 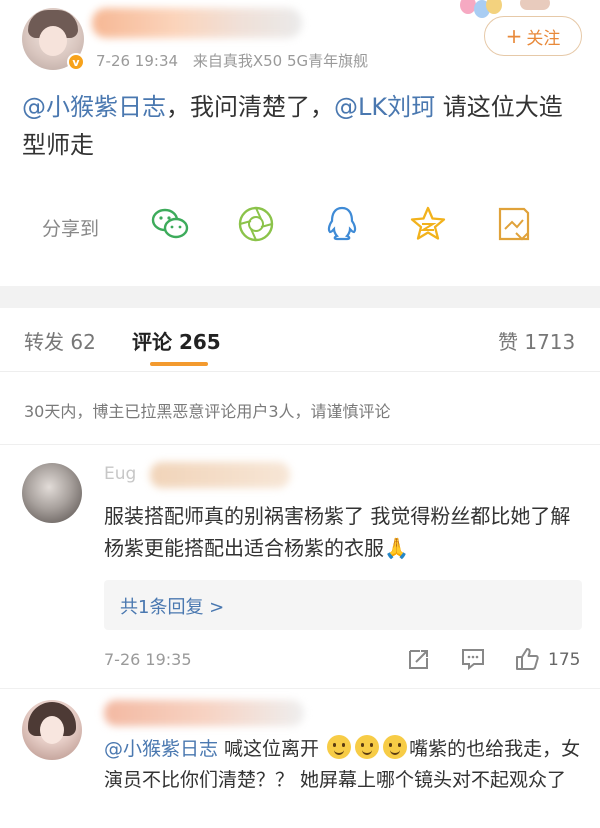 I want to click on follow-button: + 关注, so click(x=533, y=36).